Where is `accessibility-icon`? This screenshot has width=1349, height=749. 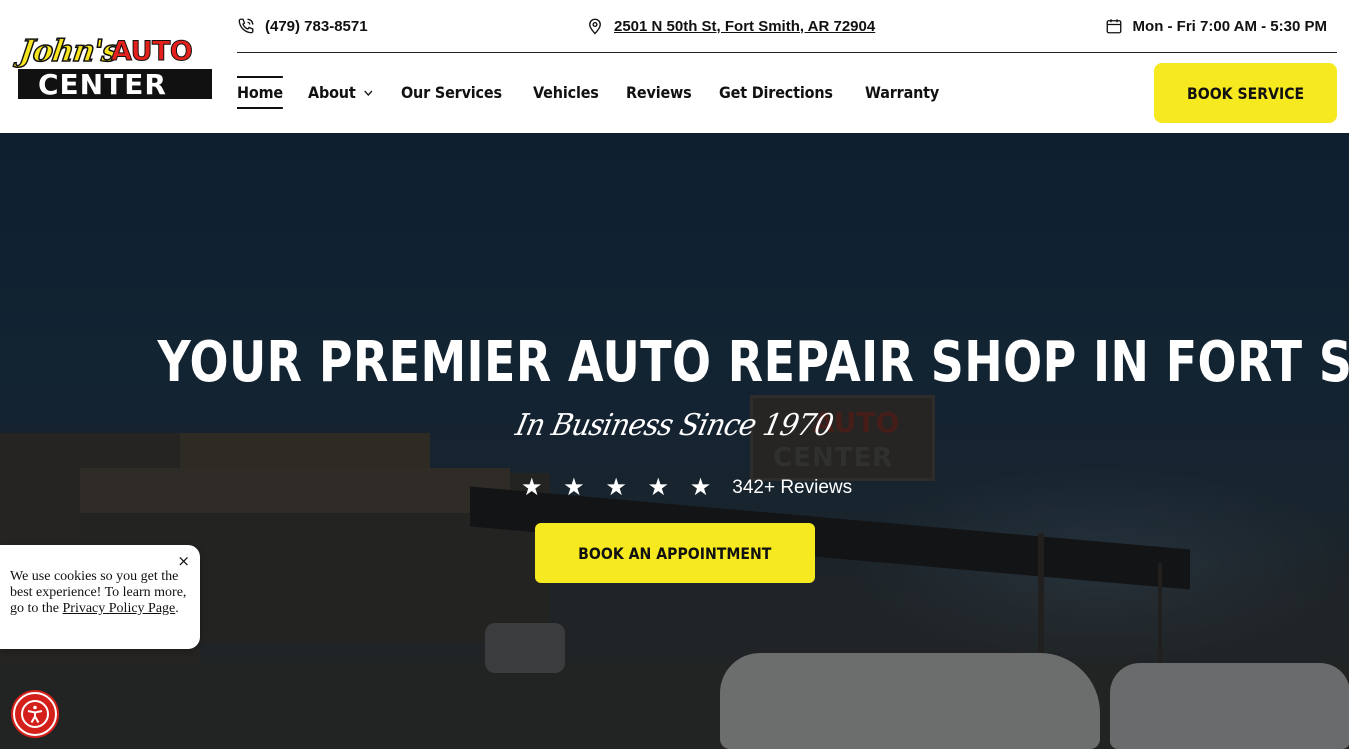 accessibility-icon is located at coordinates (35, 714).